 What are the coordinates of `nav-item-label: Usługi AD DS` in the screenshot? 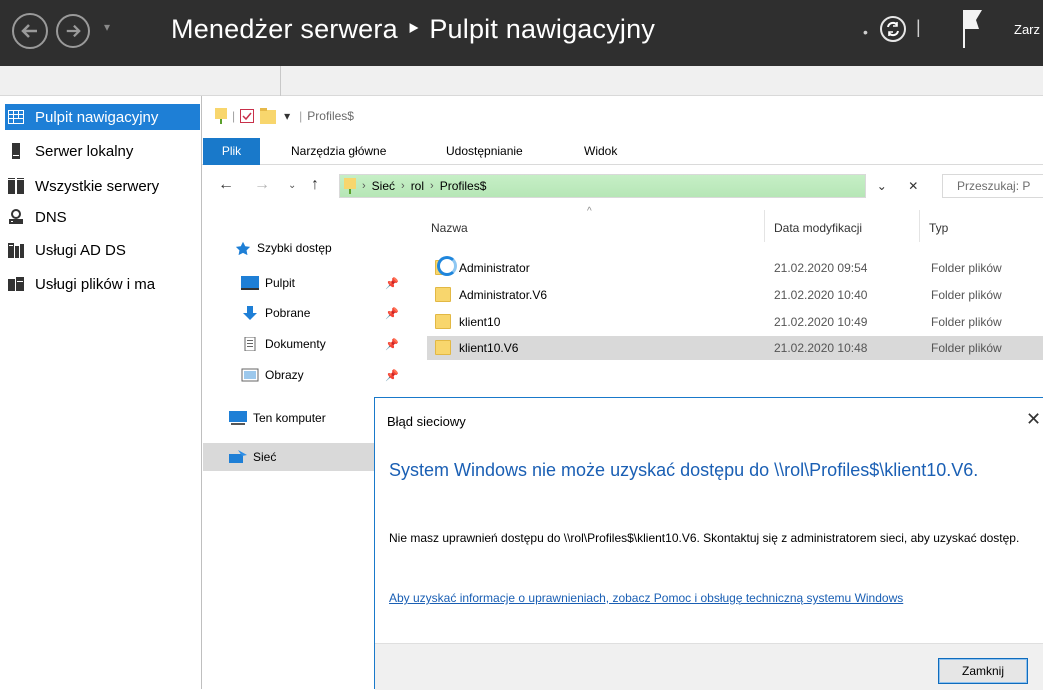 It's located at (80, 250).